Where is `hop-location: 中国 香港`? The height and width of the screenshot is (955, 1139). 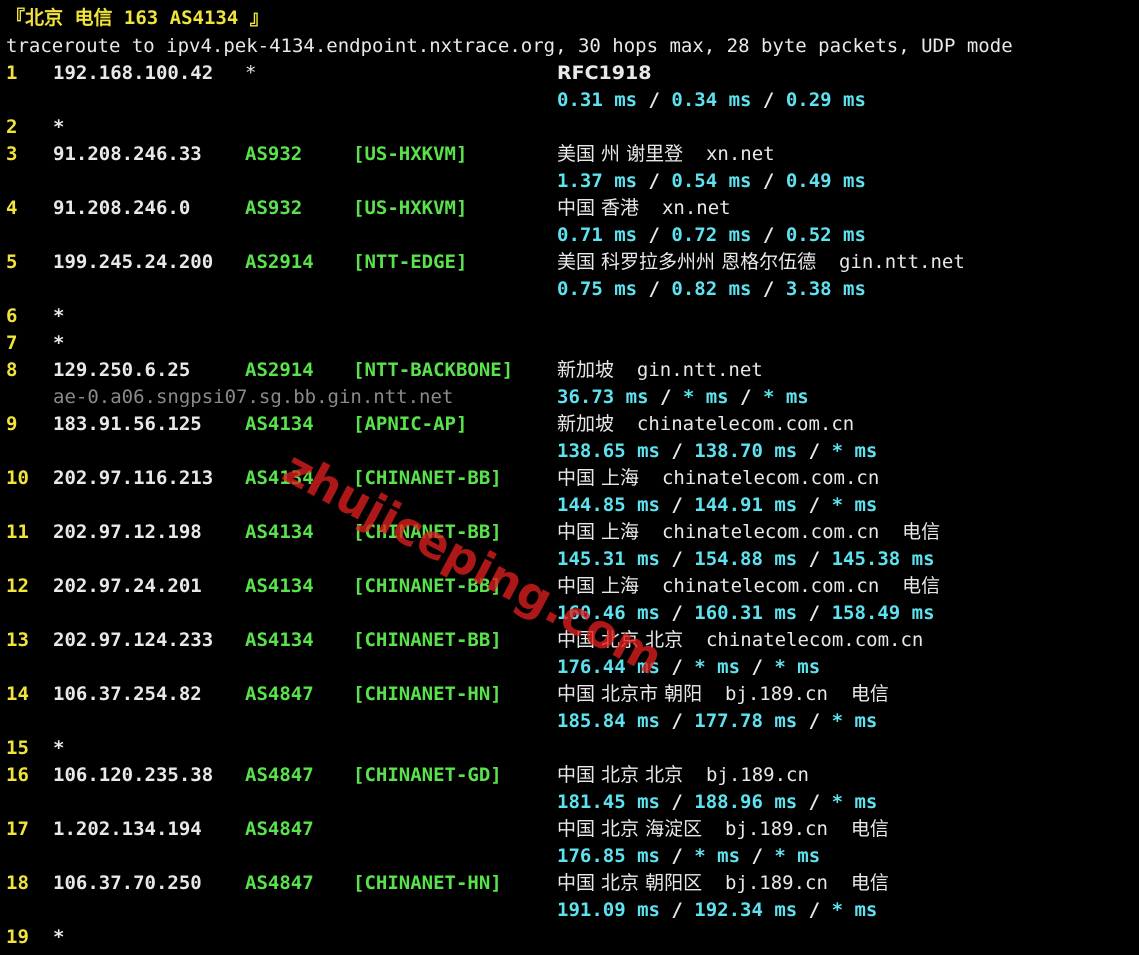
hop-location: 中国 香港 is located at coordinates (598, 208).